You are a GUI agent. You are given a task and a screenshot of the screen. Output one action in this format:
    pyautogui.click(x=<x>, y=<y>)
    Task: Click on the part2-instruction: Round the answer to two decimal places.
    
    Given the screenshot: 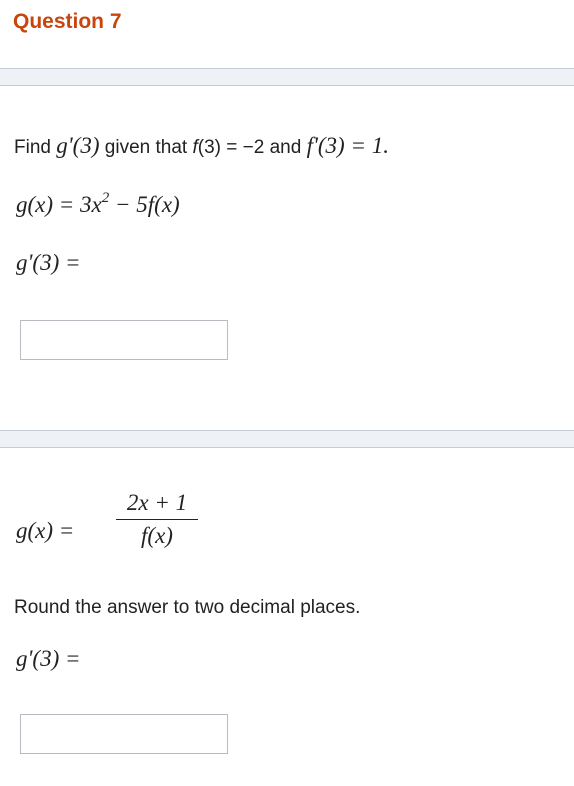 What is the action you would take?
    pyautogui.click(x=187, y=607)
    